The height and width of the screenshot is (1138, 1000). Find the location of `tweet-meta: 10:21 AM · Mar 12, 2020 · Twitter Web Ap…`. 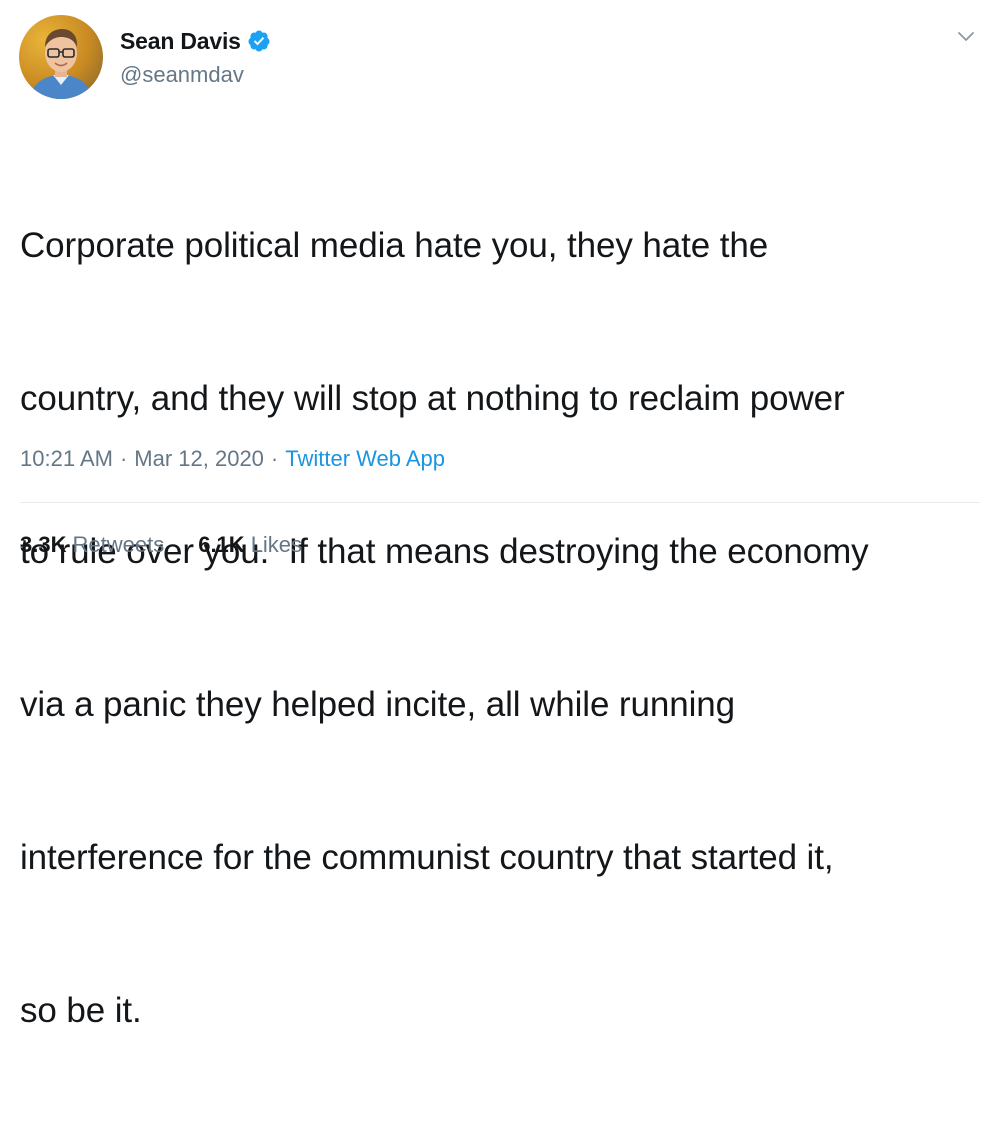

tweet-meta: 10:21 AM · Mar 12, 2020 · Twitter Web Ap… is located at coordinates (232, 459).